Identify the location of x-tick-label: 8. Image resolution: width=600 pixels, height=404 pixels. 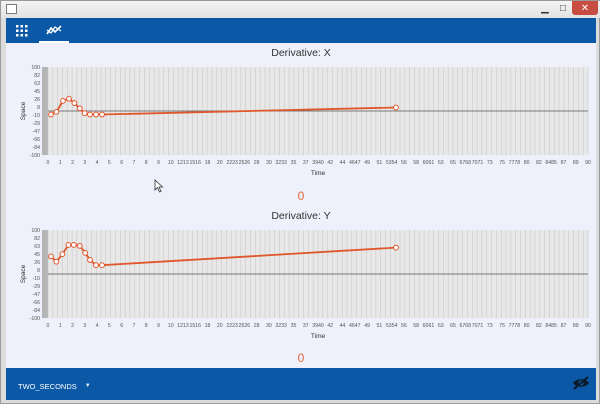
(146, 326).